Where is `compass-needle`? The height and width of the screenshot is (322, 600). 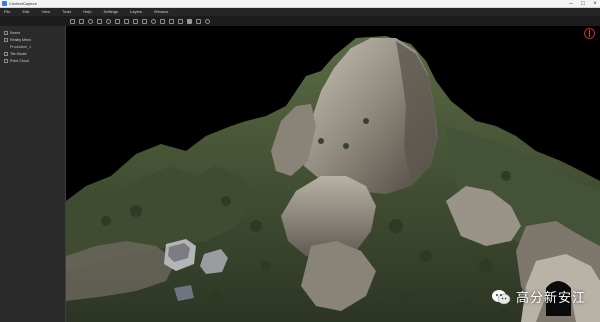
compass-needle is located at coordinates (589, 33).